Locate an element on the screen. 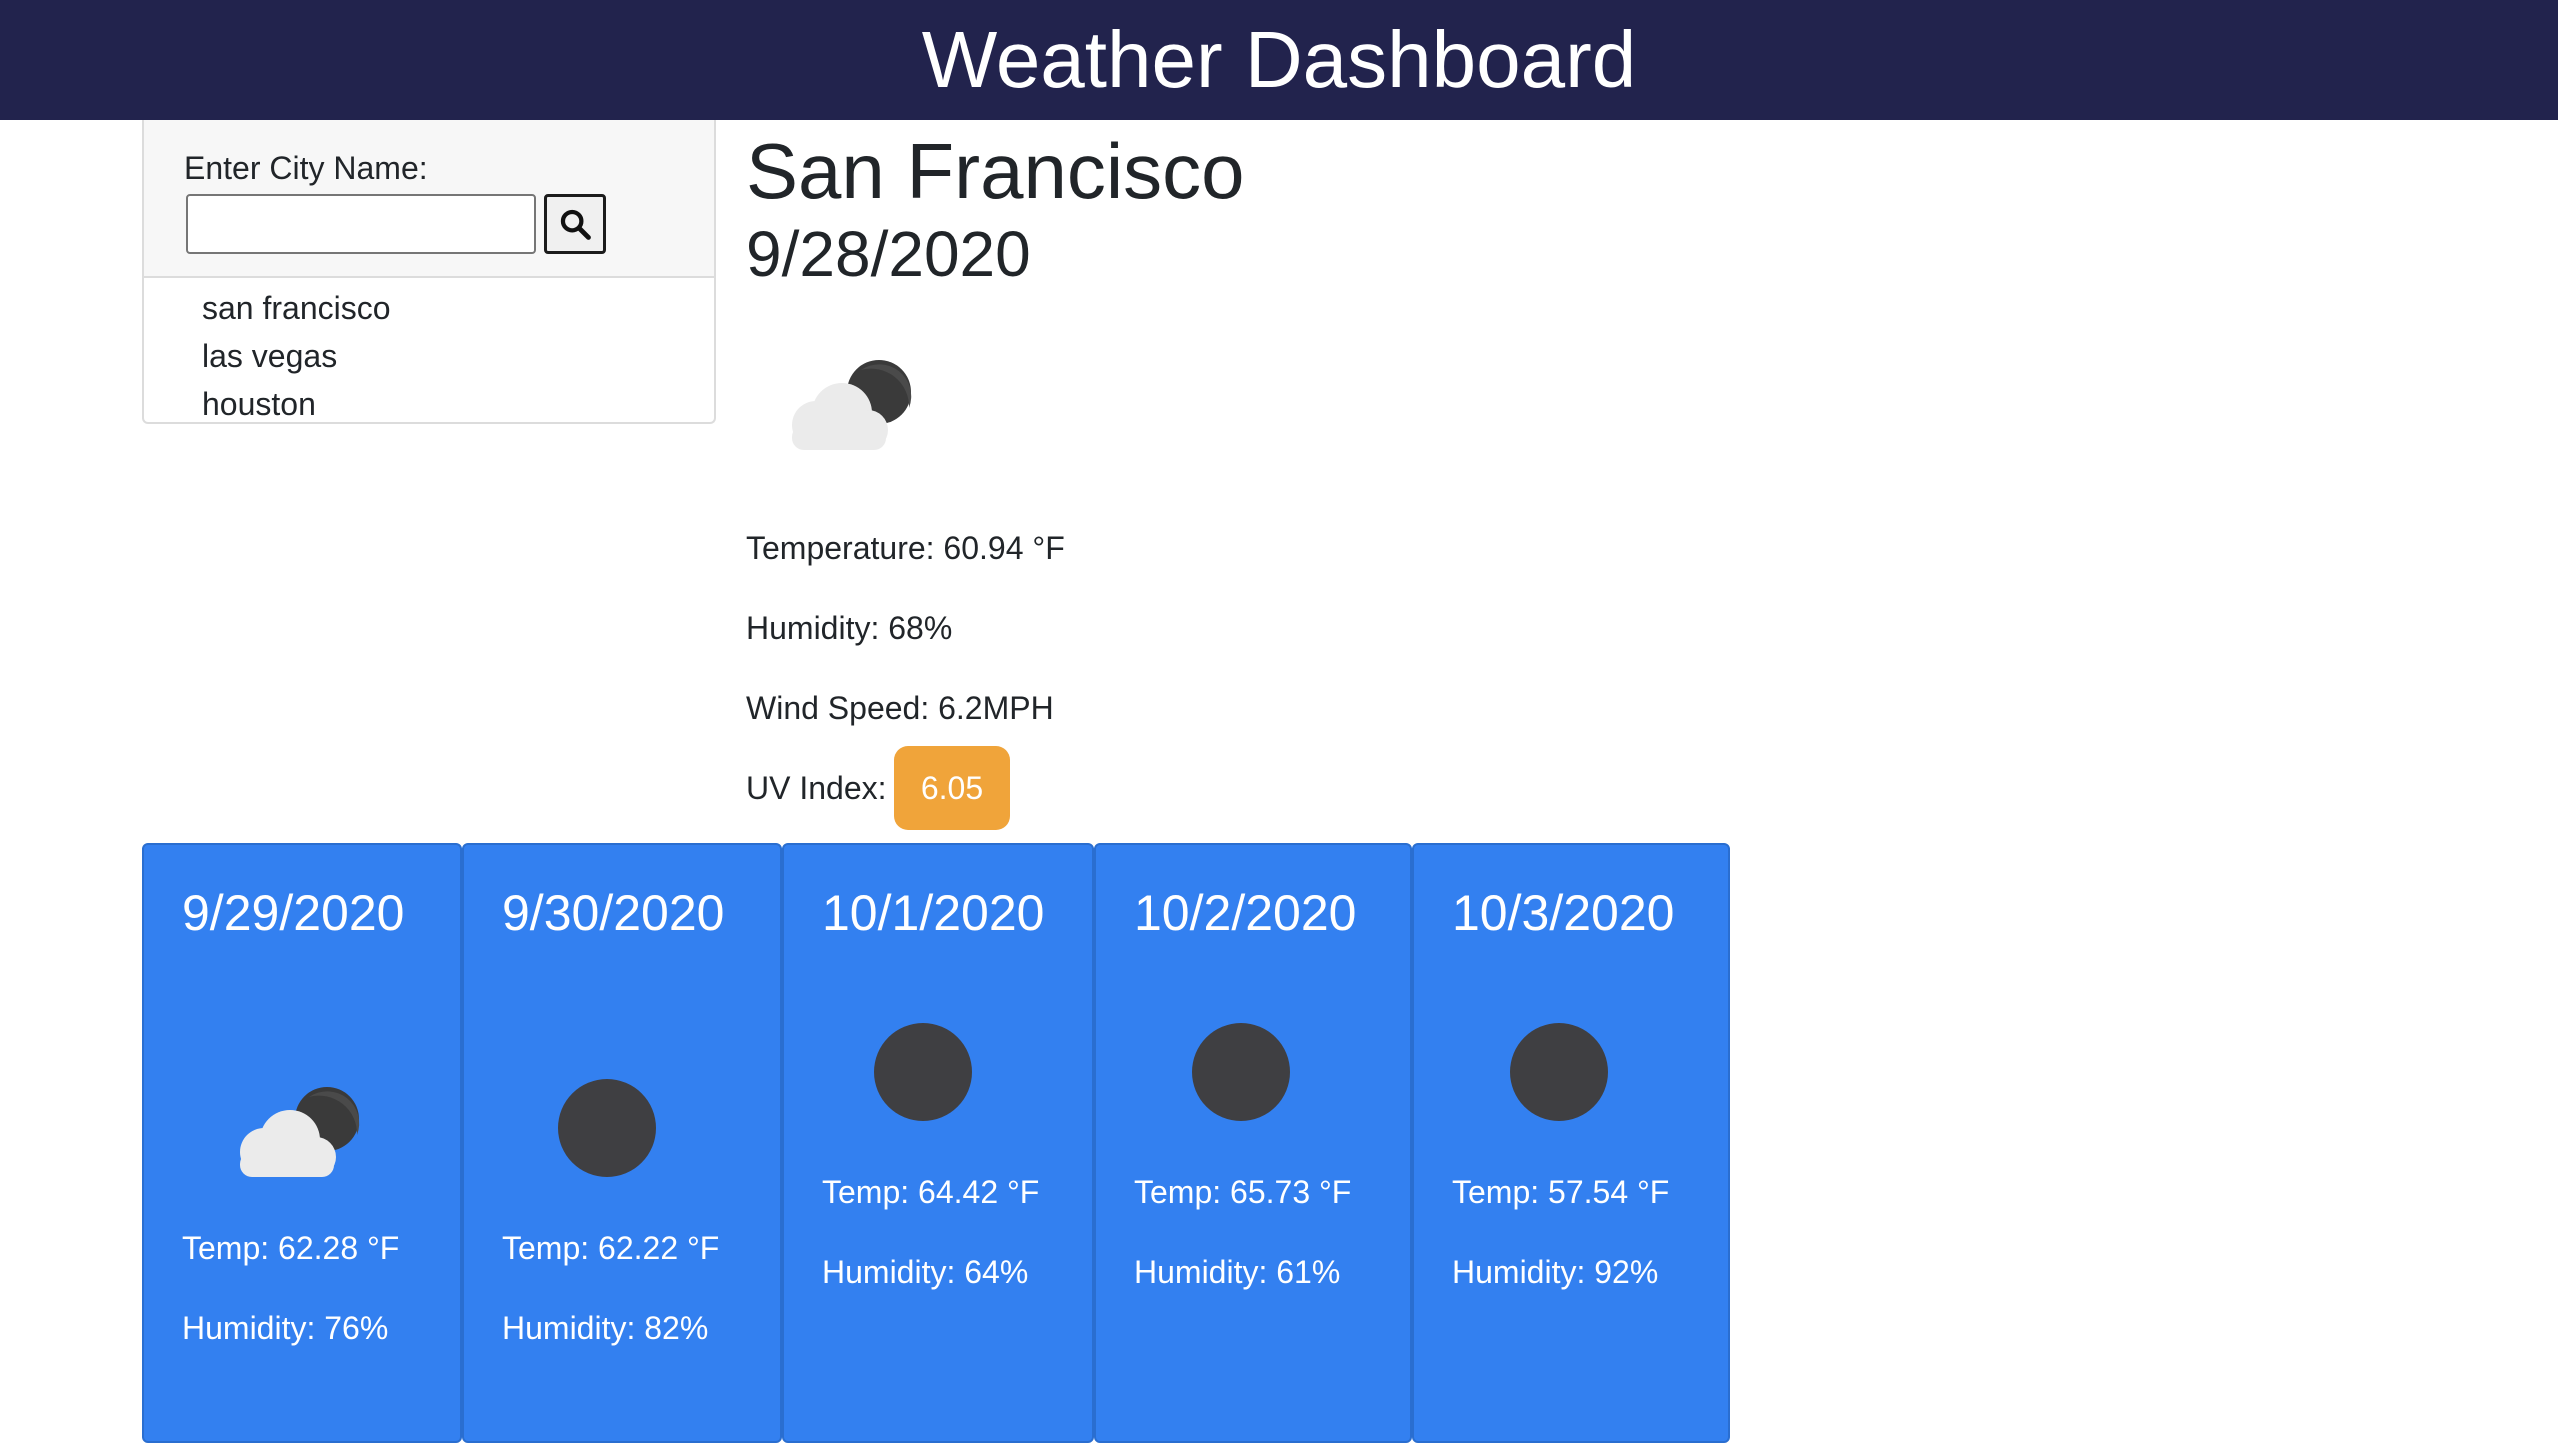  forecast-date: 10/3/2020 is located at coordinates (1563, 913).